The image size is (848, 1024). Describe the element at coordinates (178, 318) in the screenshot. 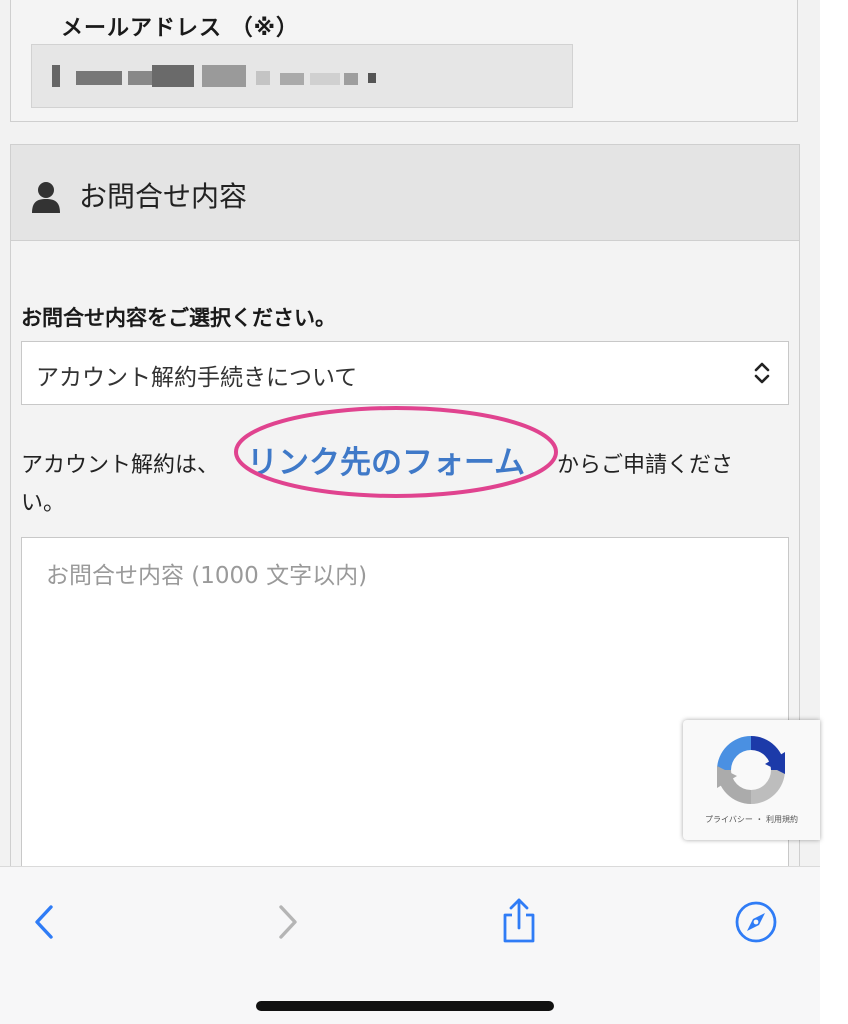

I see `select-label: お問合せ内容をご選択ください。` at that location.